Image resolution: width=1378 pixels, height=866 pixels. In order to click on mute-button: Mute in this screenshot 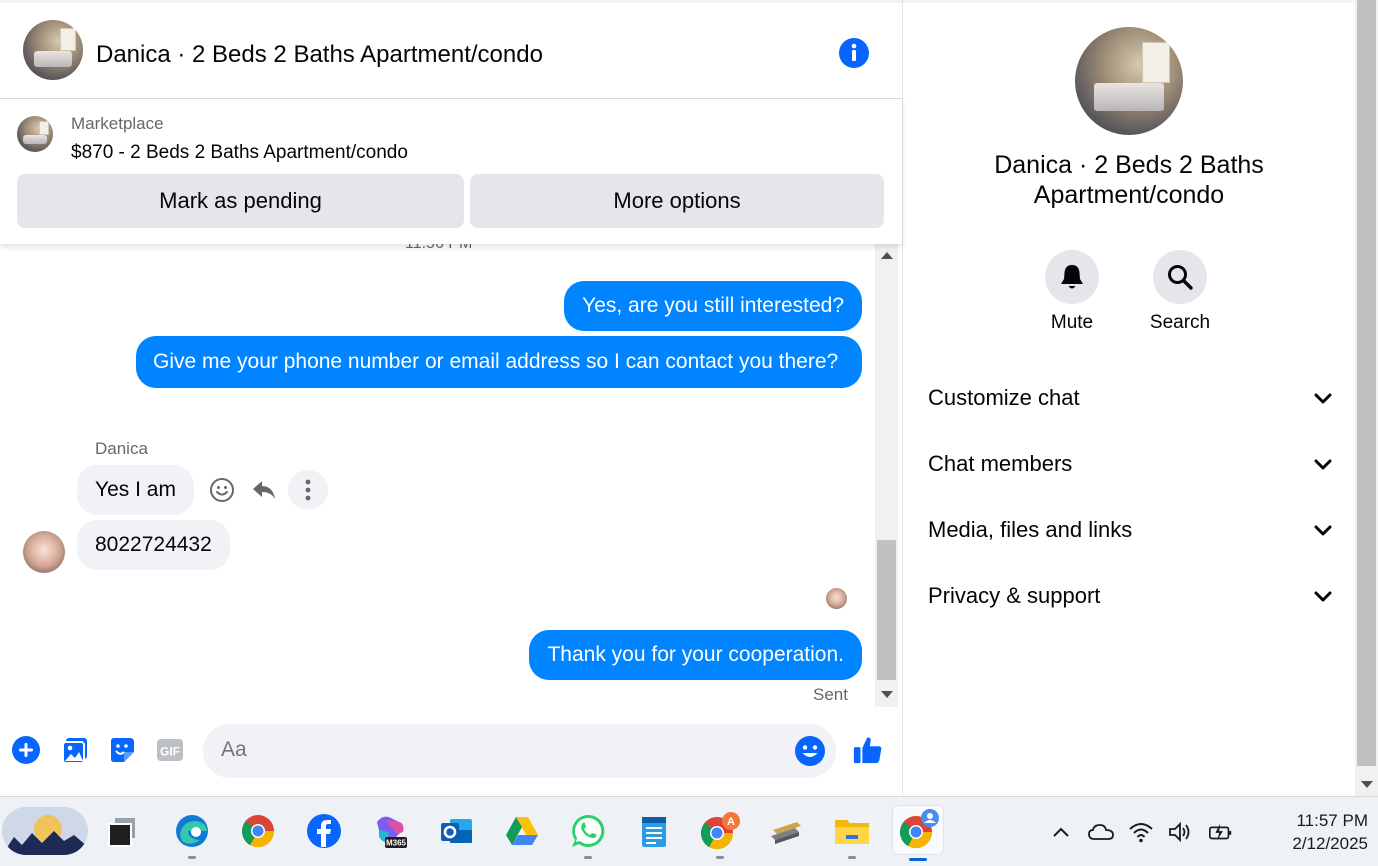, I will do `click(1072, 292)`.